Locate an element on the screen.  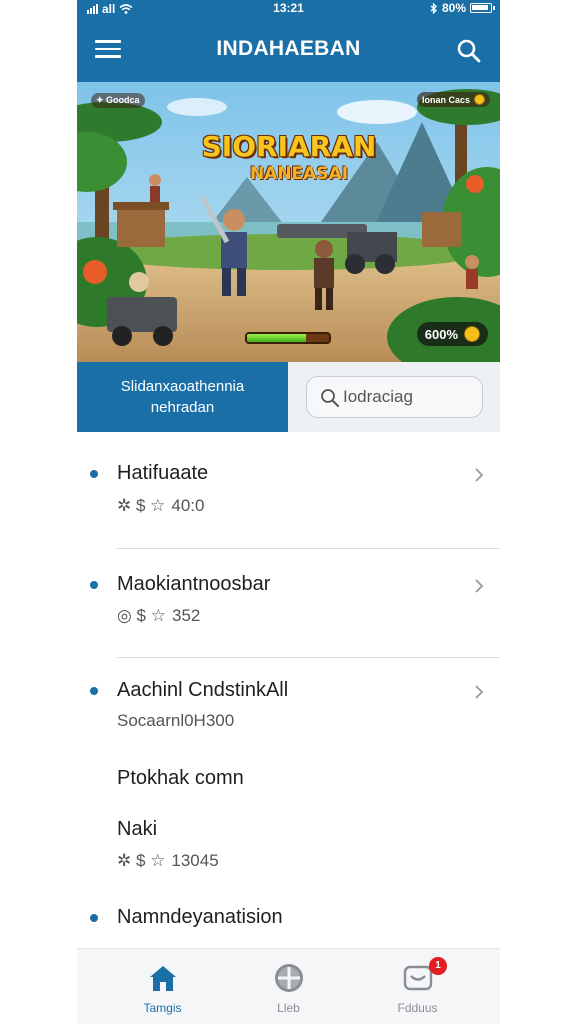
nav-add: Lleb is located at coordinates (288, 986).